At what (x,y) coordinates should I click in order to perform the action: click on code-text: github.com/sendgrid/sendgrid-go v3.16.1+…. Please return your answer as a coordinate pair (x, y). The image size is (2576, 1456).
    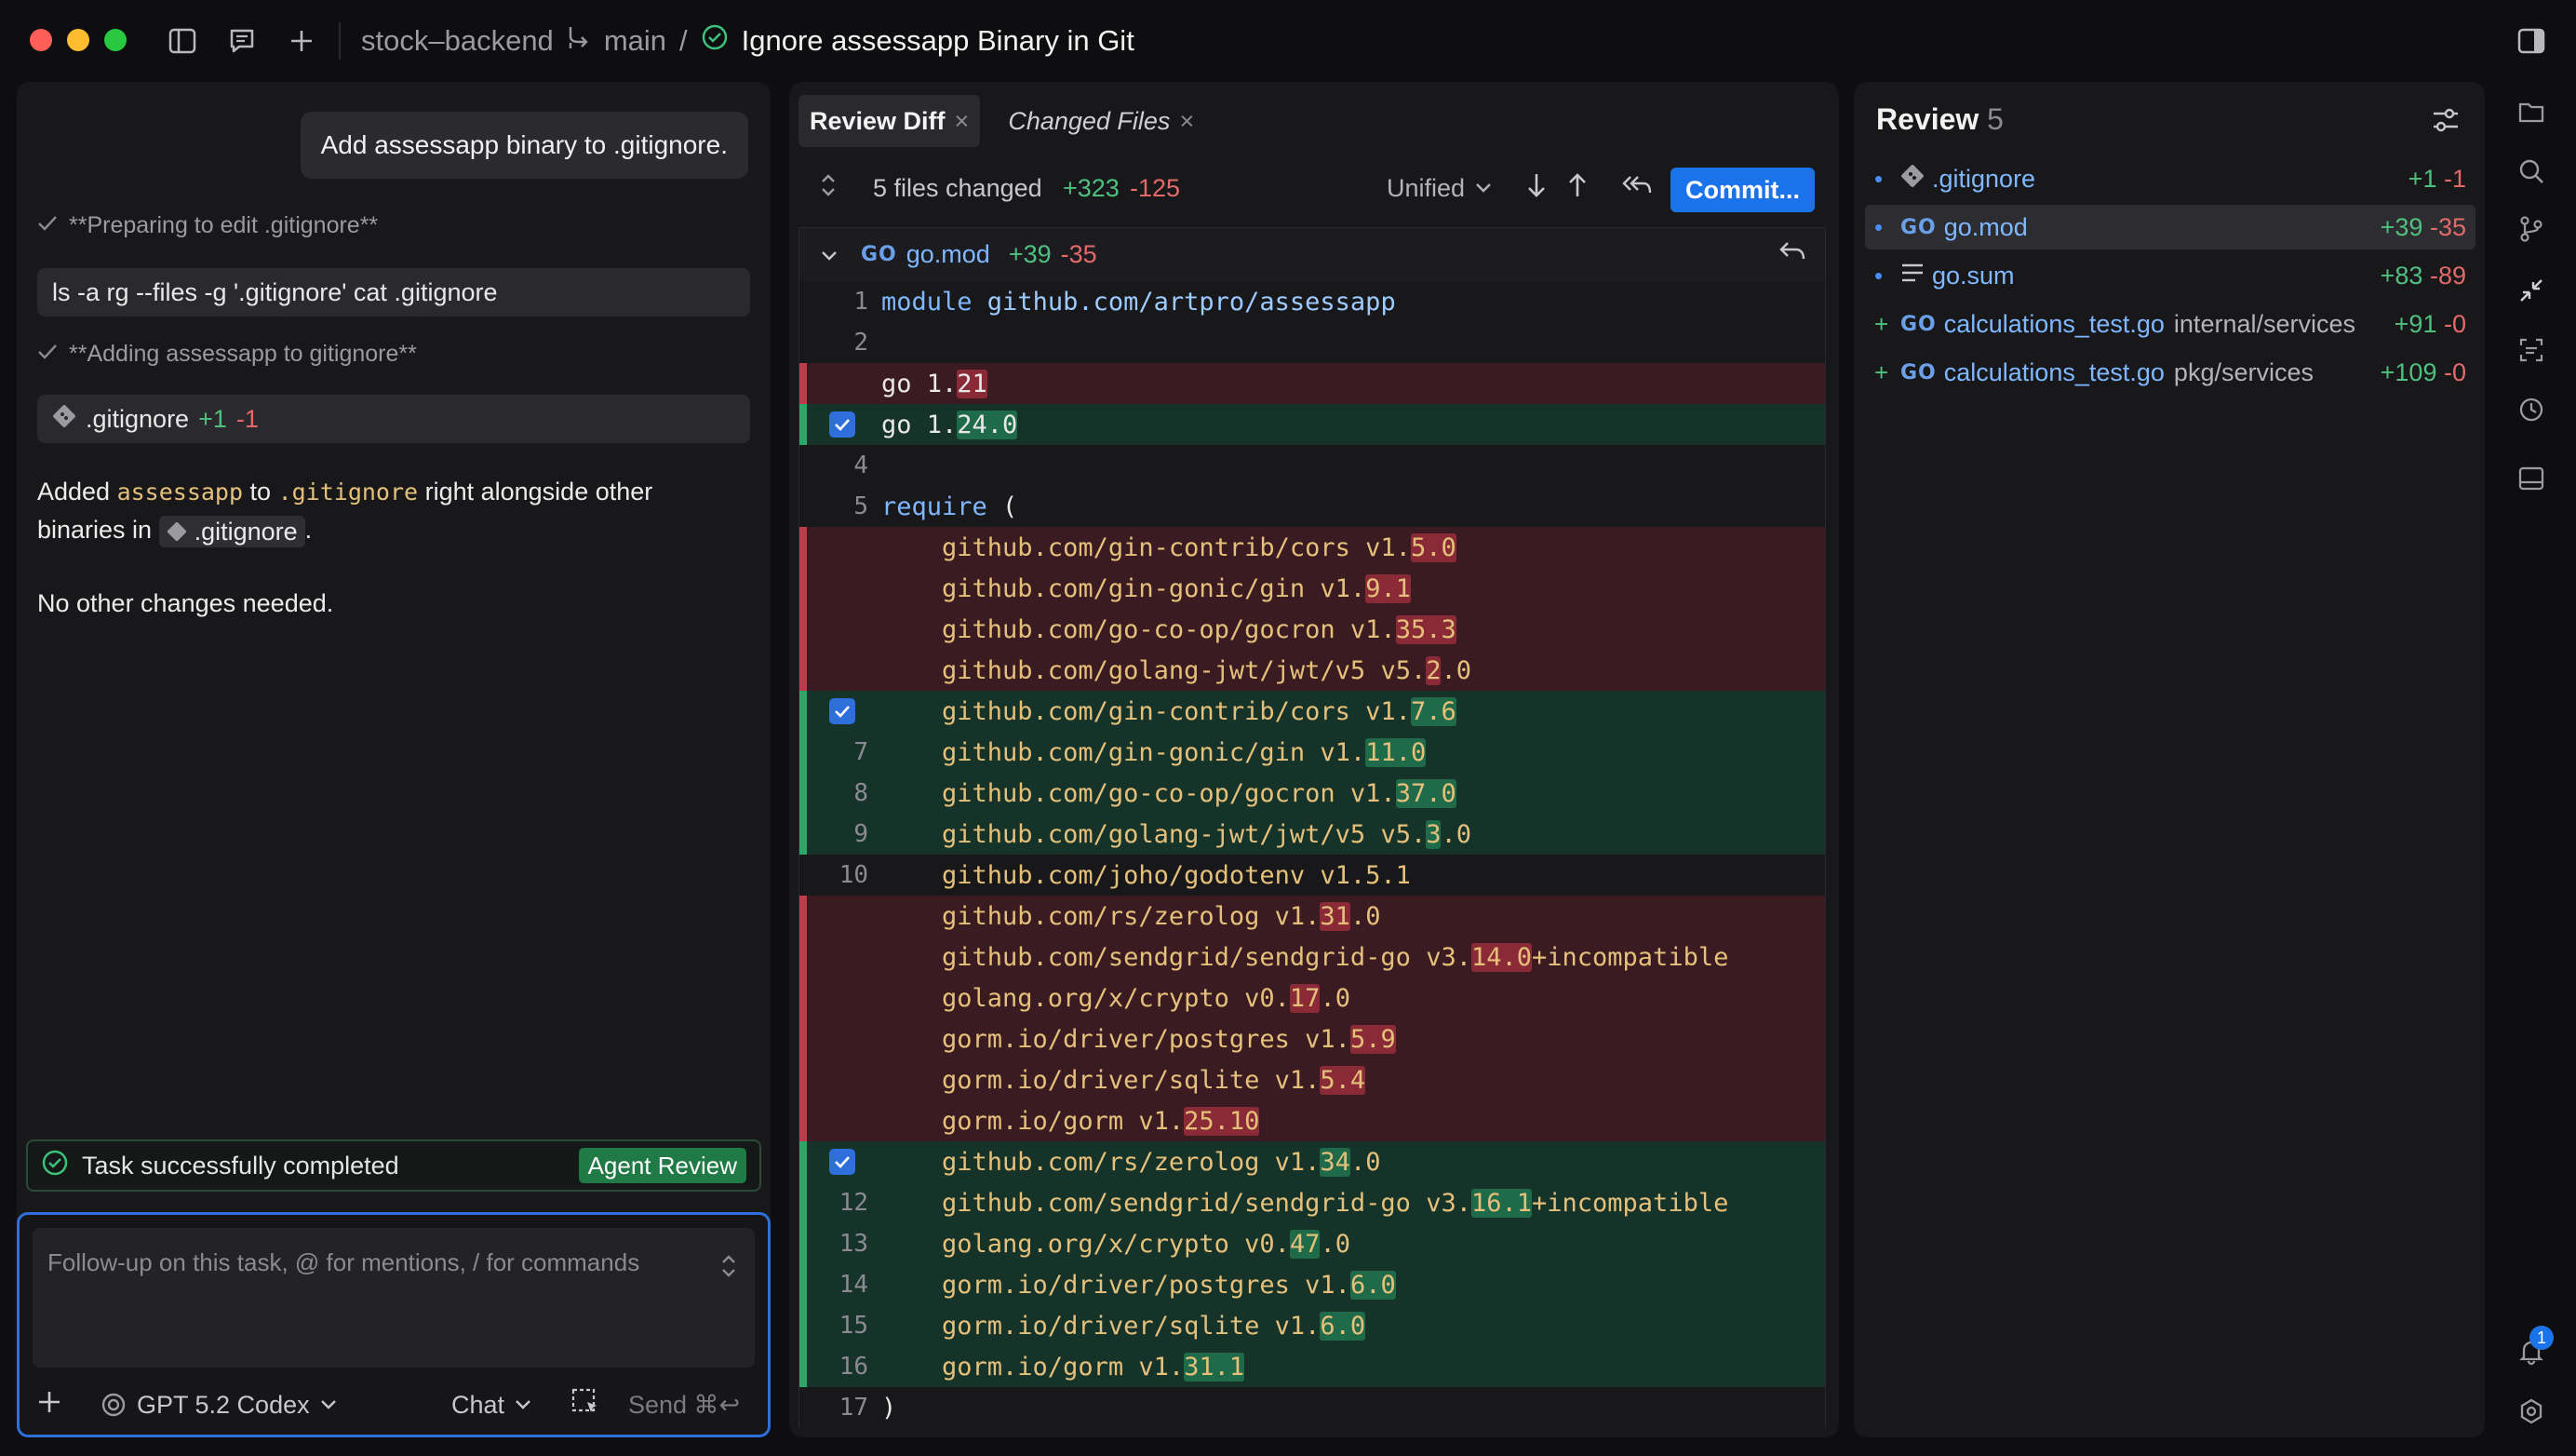
    Looking at the image, I should click on (1301, 1203).